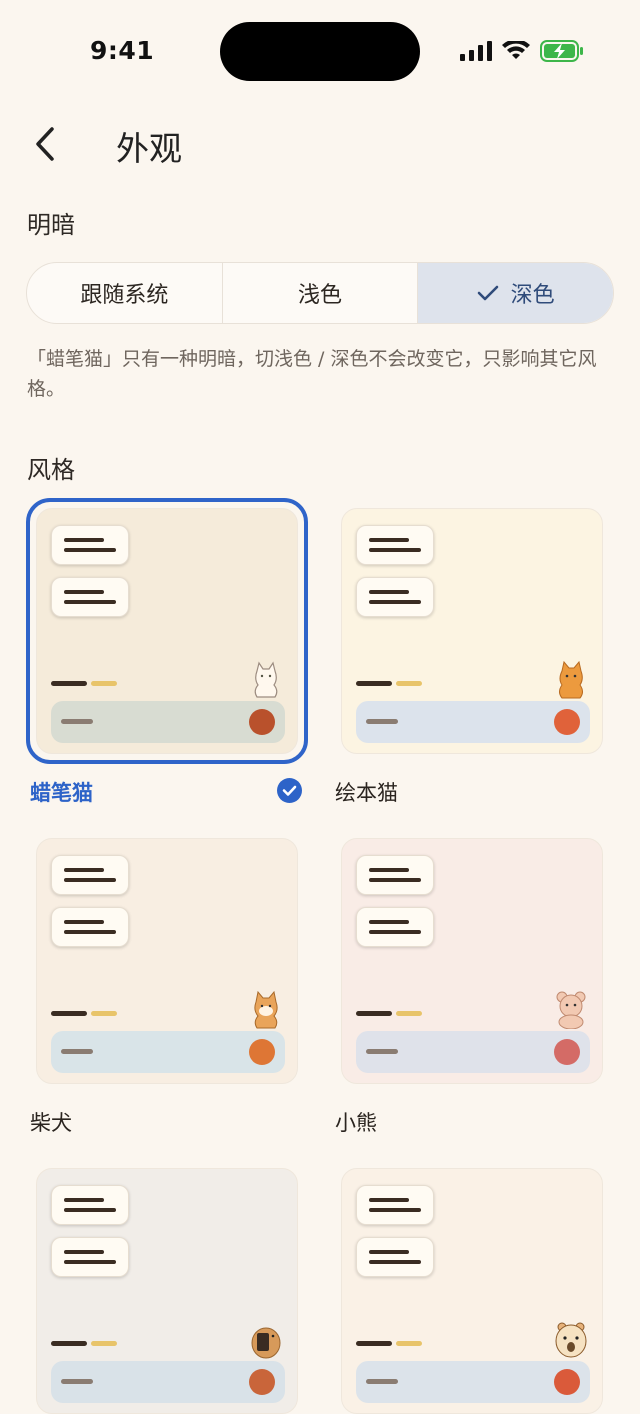 The width and height of the screenshot is (640, 1414). Describe the element at coordinates (51, 470) in the screenshot. I see `style-section-label: 风格` at that location.